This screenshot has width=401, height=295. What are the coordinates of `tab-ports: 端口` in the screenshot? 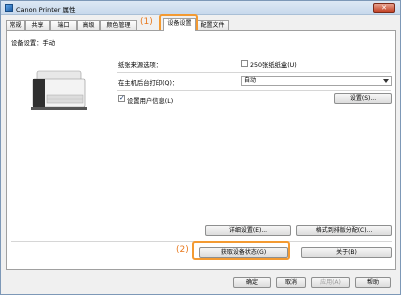 It's located at (63, 25).